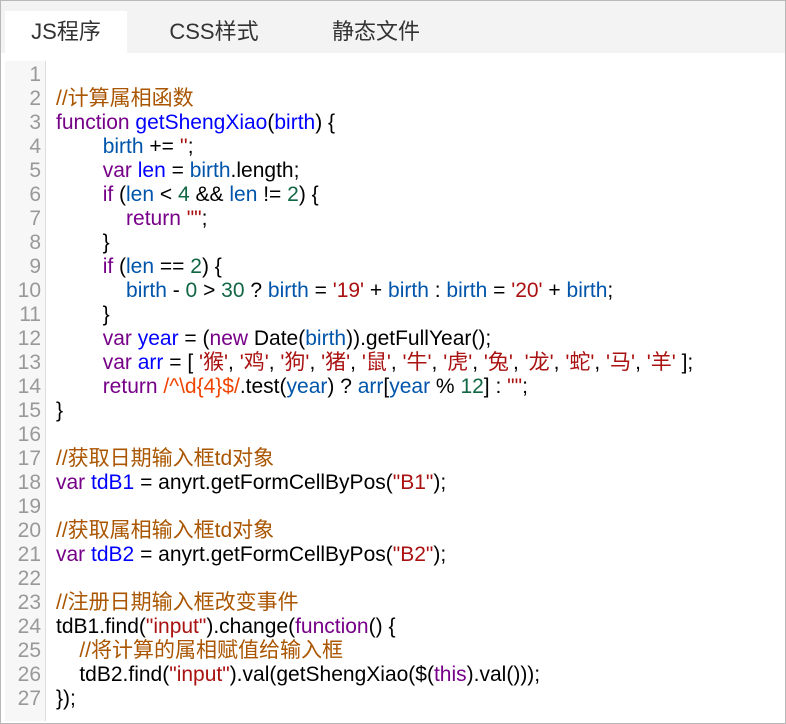 The image size is (786, 724). What do you see at coordinates (393, 99) in the screenshot?
I see `code-line: 2 //计算属相函数` at bounding box center [393, 99].